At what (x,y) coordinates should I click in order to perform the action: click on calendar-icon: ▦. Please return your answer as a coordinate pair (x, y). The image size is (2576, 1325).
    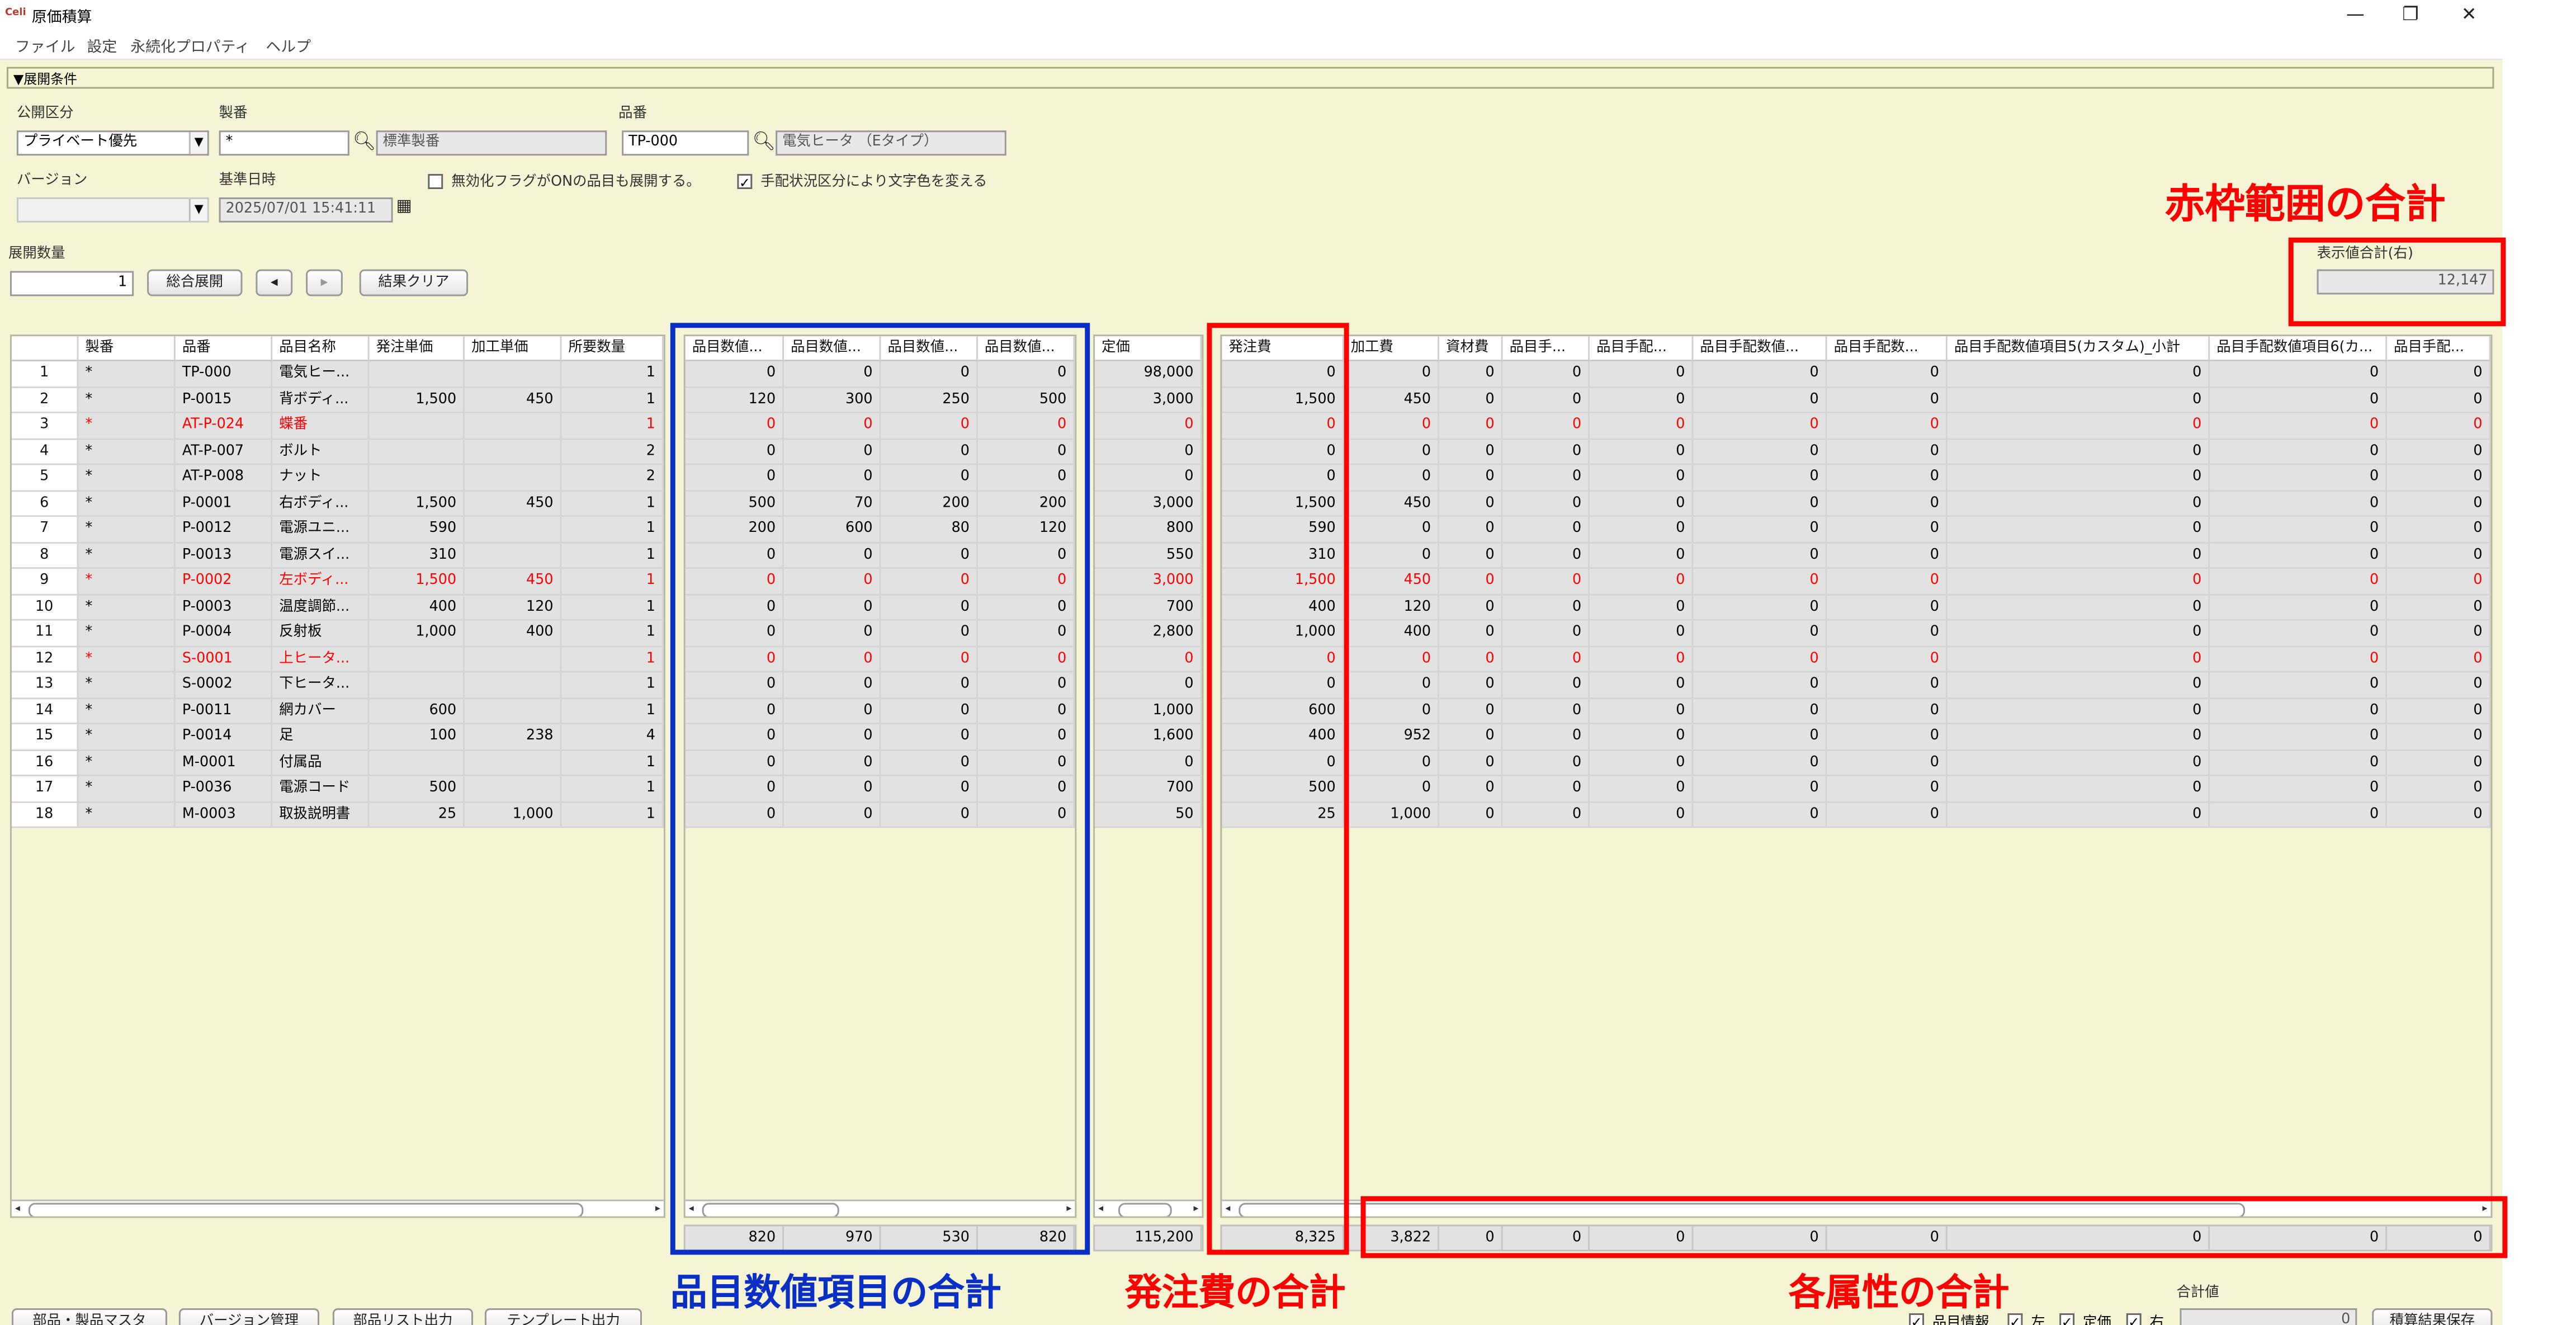
    Looking at the image, I should click on (404, 206).